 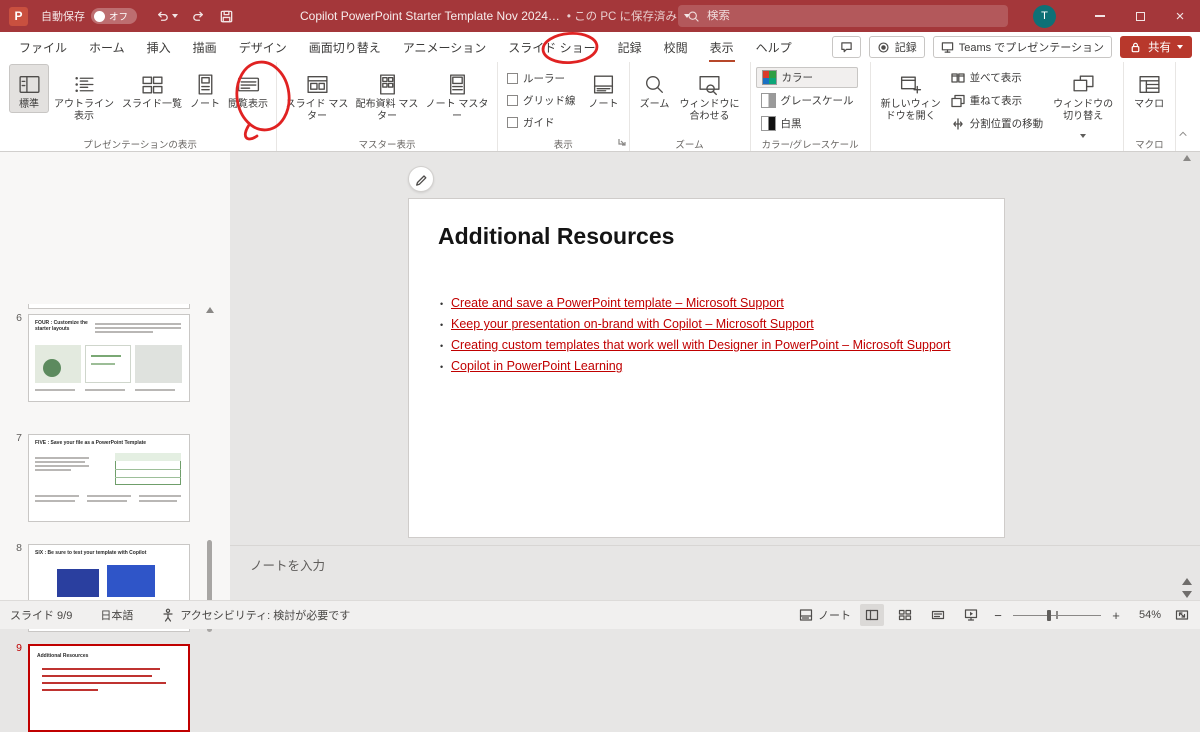 What do you see at coordinates (287, 564) in the screenshot?
I see `notes-placeholder: ノートを入力` at bounding box center [287, 564].